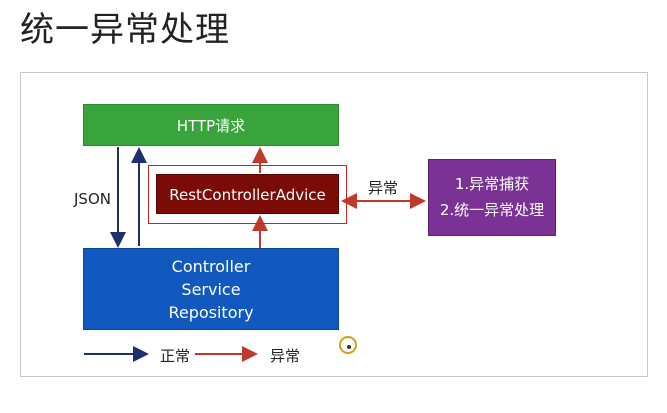 The width and height of the screenshot is (667, 413). I want to click on rest-controller-advice-box: RestControllerAdvice, so click(247, 194).